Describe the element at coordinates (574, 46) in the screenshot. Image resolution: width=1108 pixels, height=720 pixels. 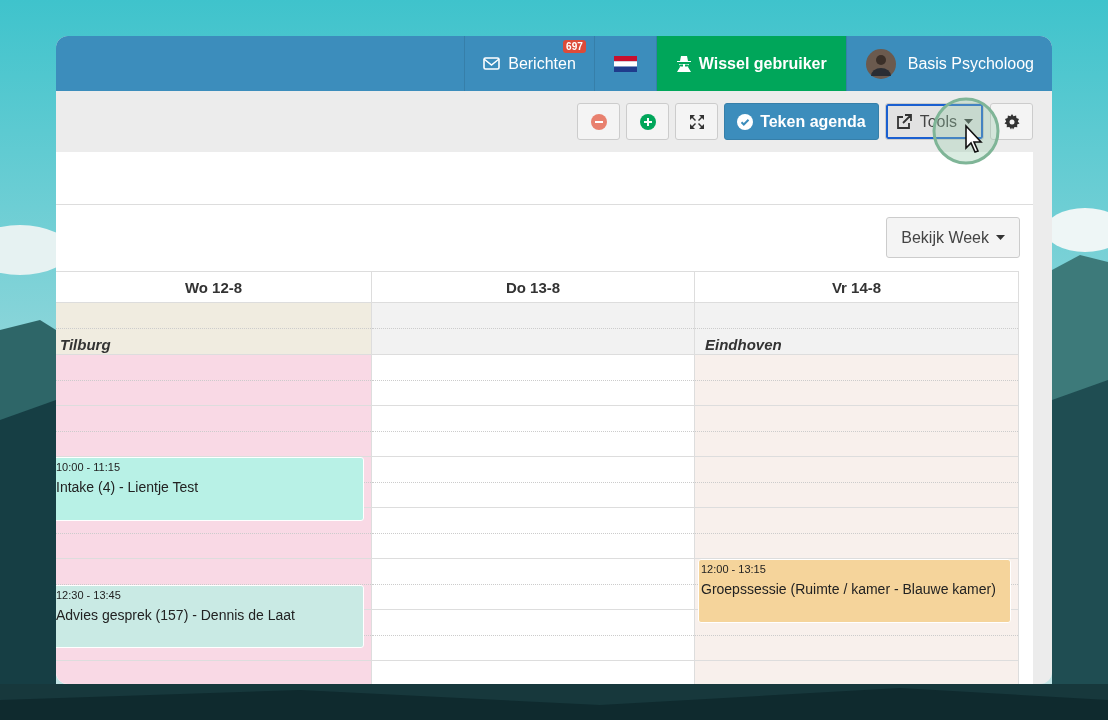
I see `message-count-badge: 697` at that location.